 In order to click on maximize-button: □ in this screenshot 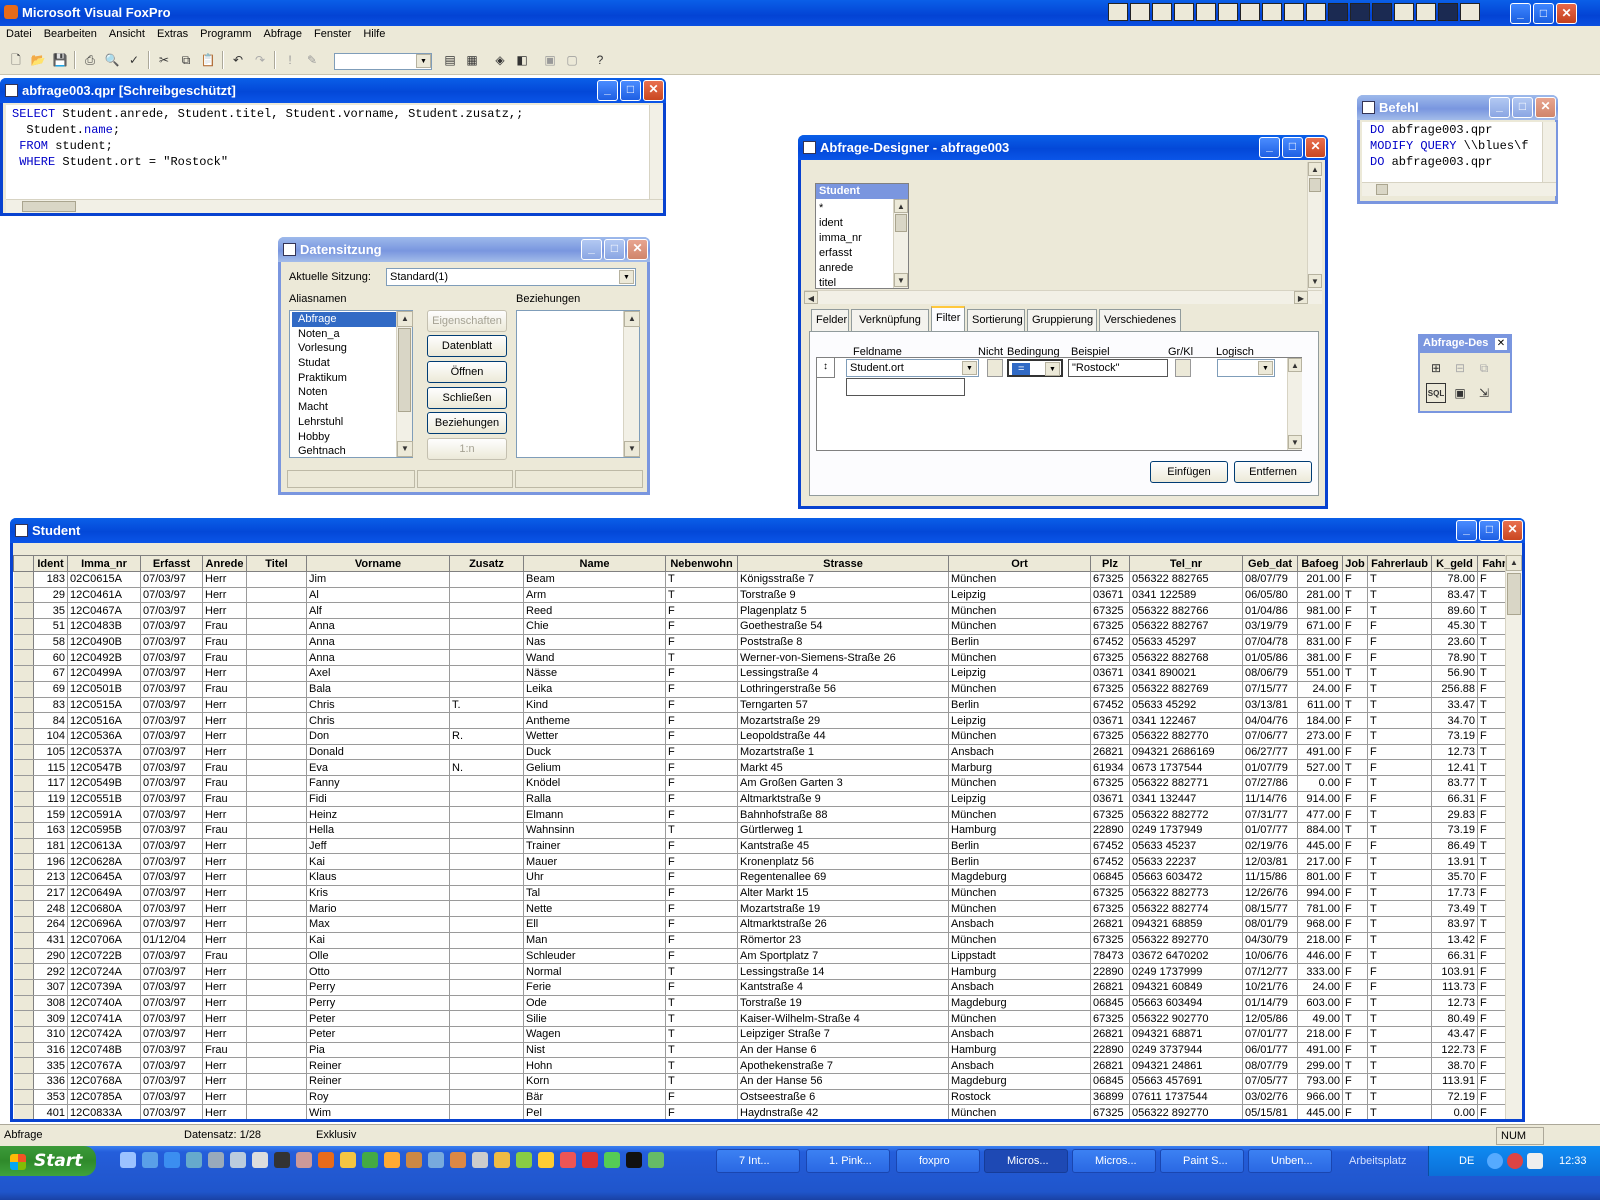, I will do `click(630, 90)`.